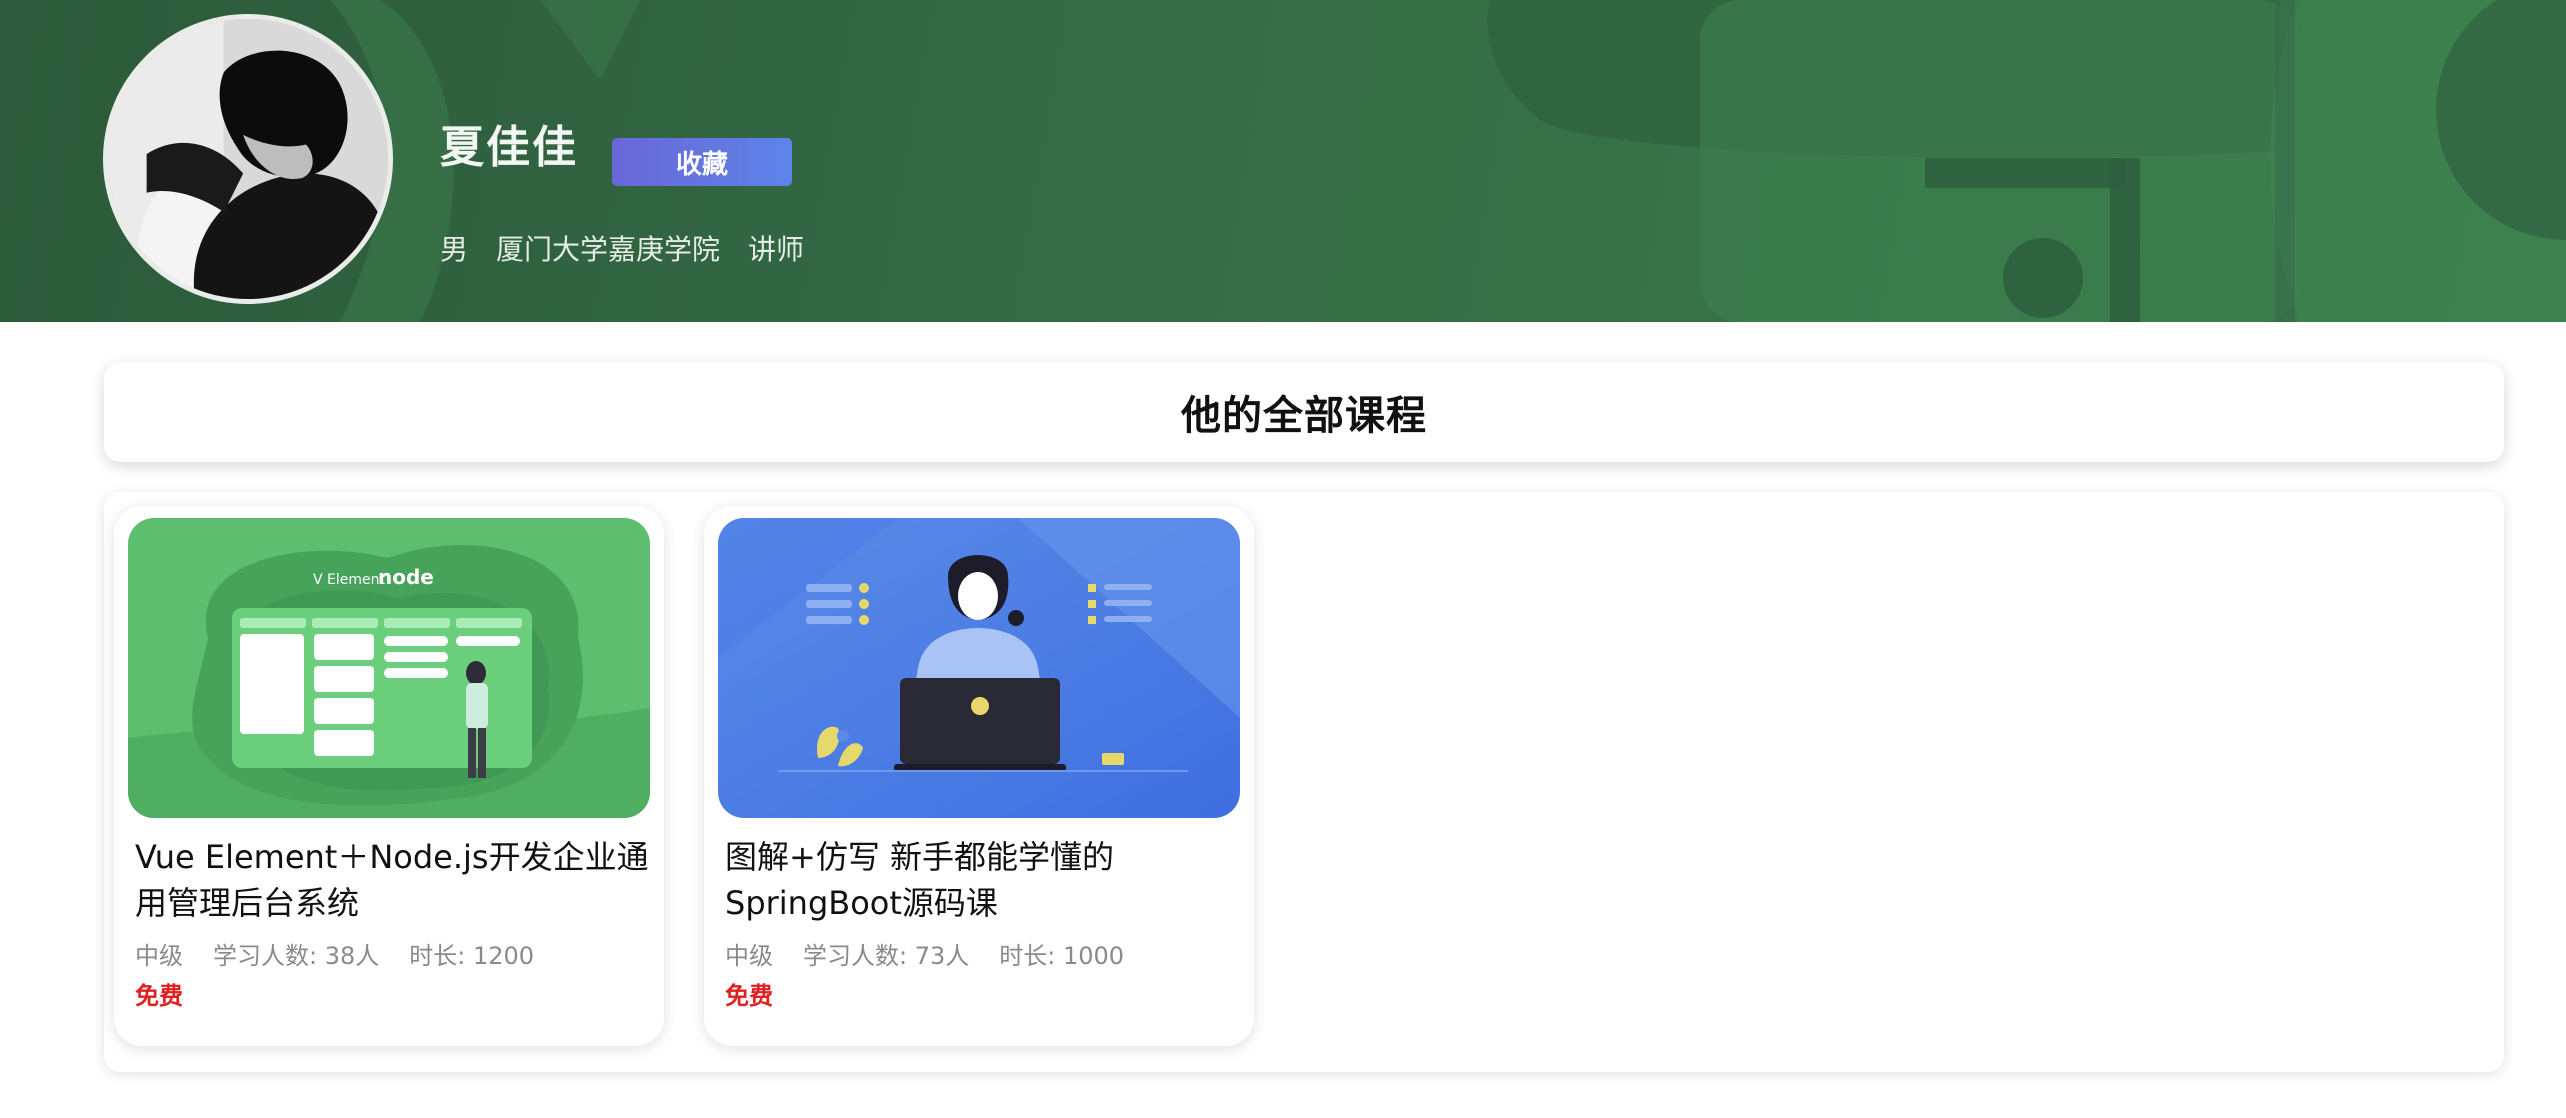 The height and width of the screenshot is (1118, 2566). I want to click on teacher-avatar, so click(248, 159).